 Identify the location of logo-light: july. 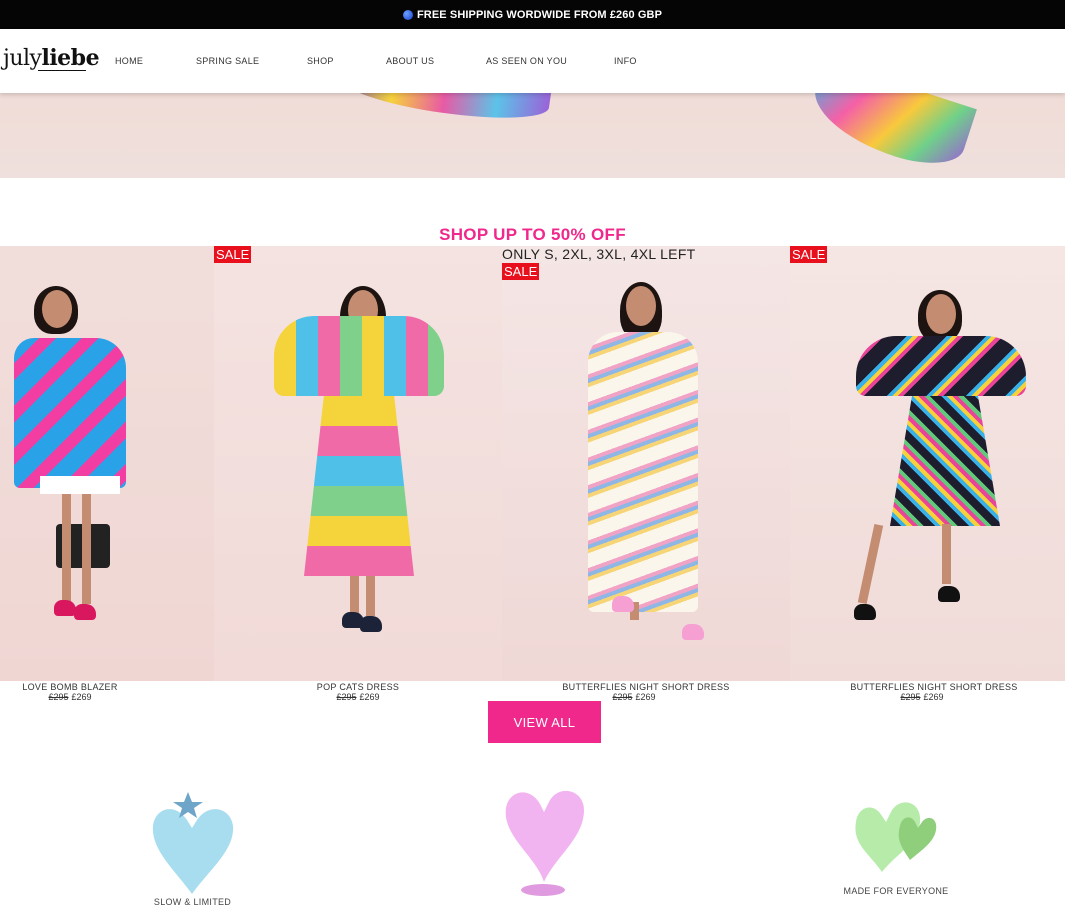
(22, 58).